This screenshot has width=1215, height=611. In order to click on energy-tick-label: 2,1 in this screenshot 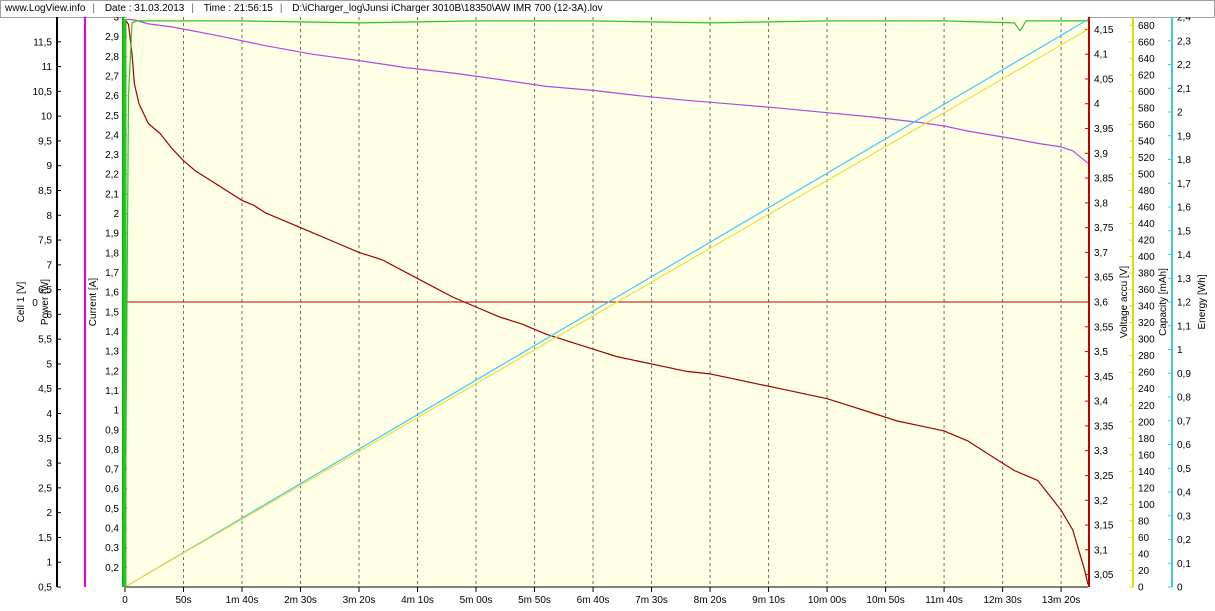, I will do `click(1184, 89)`.